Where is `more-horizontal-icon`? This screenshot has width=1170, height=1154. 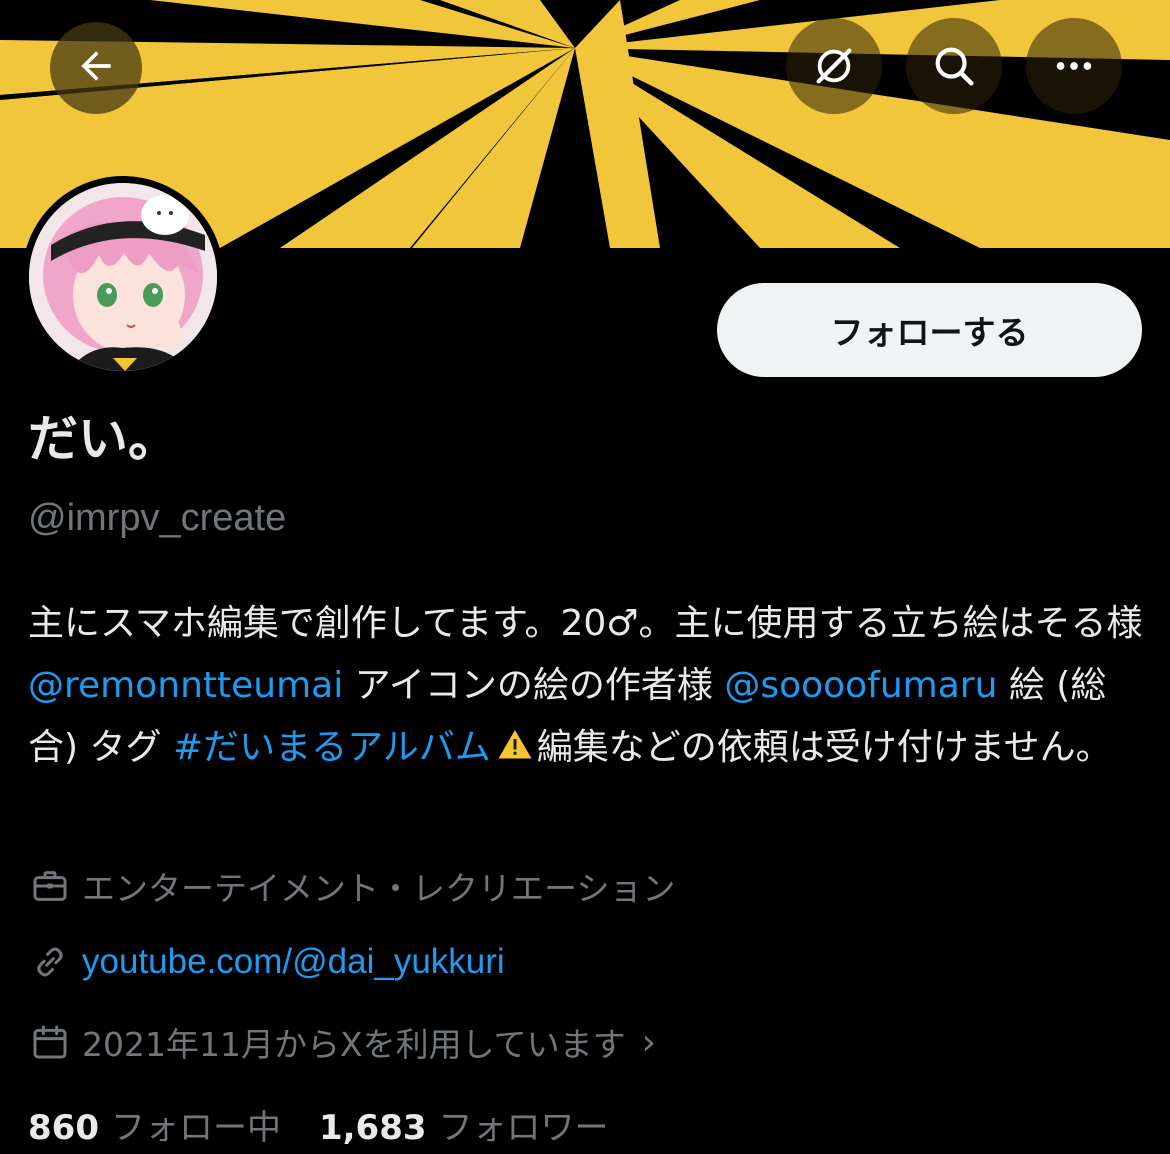 more-horizontal-icon is located at coordinates (1074, 66).